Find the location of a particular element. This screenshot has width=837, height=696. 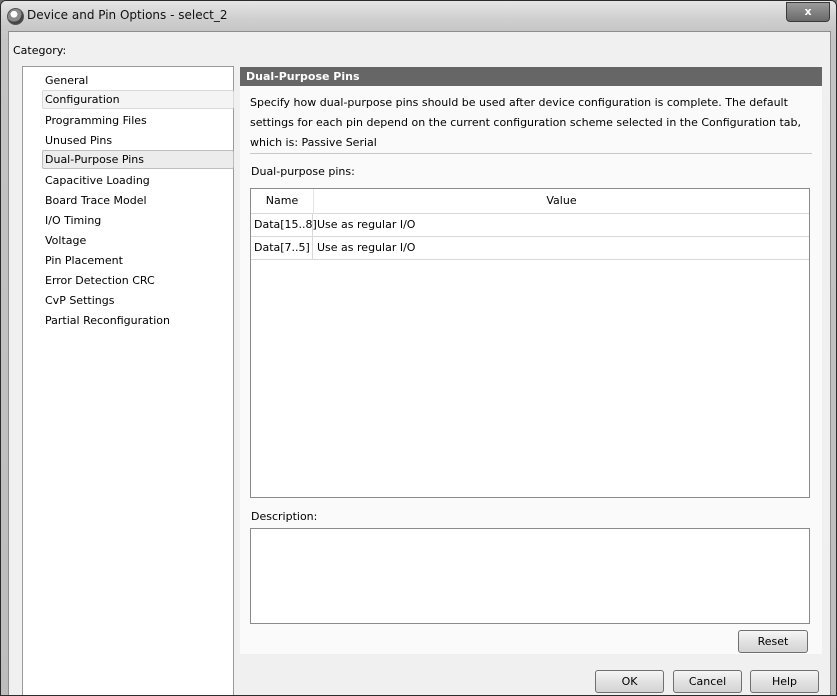

column-header-value: Value is located at coordinates (561, 201).